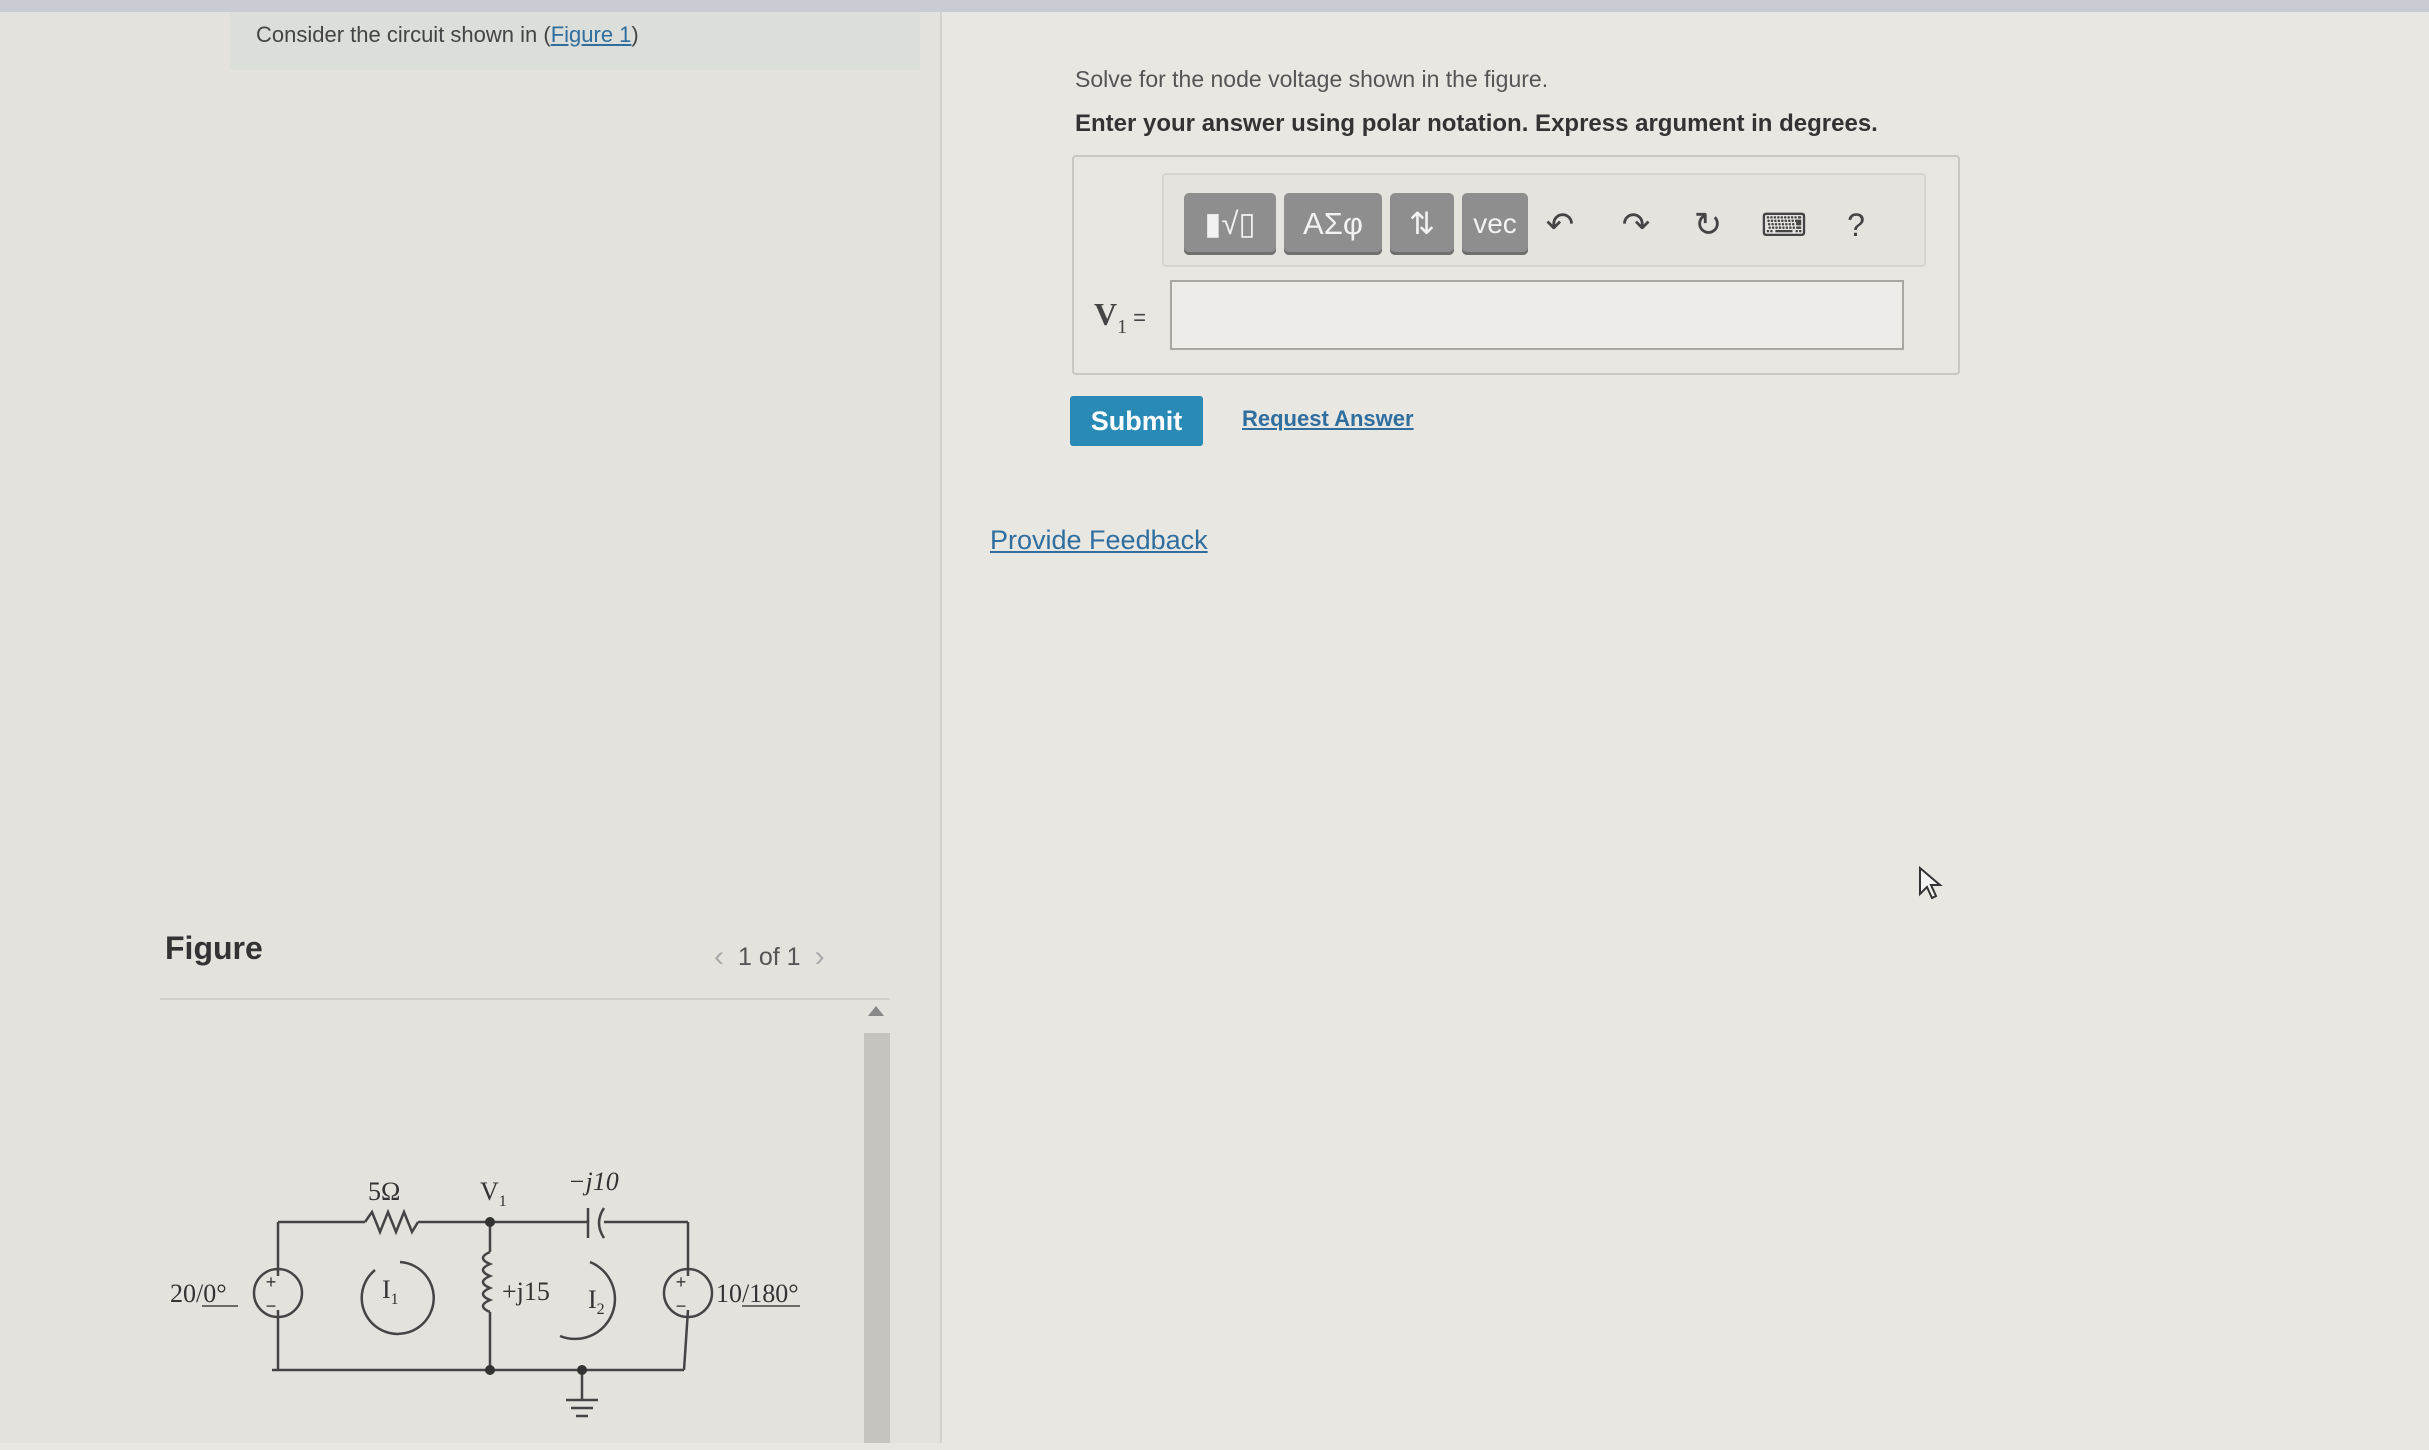 Image resolution: width=2429 pixels, height=1450 pixels. I want to click on undo-icon: ↶, so click(1560, 225).